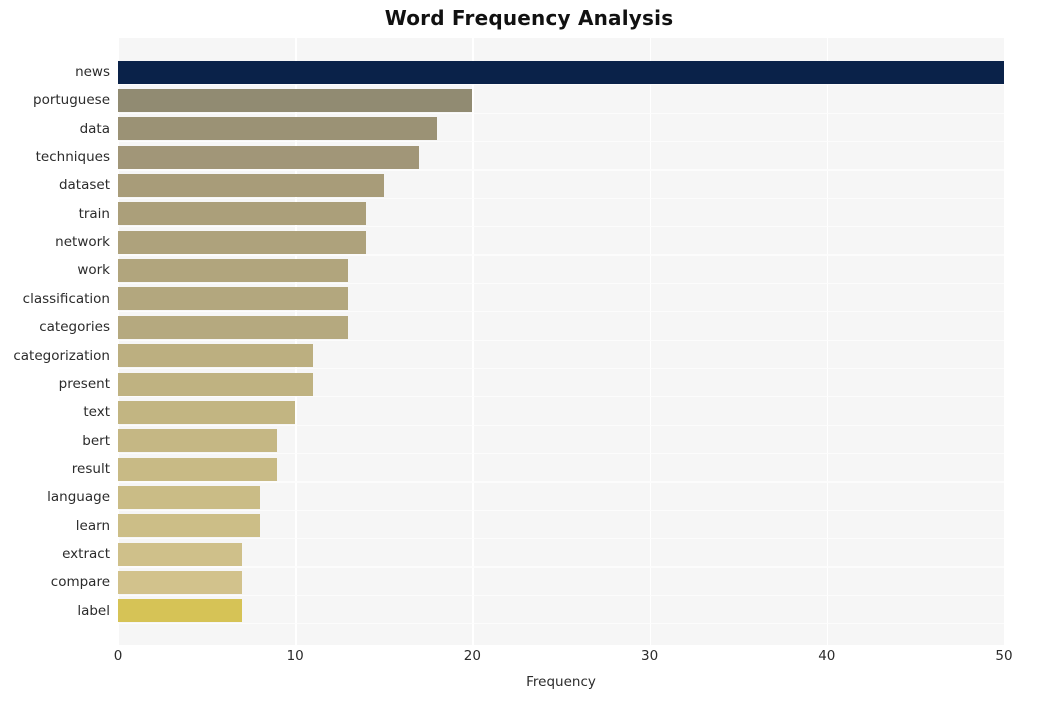 This screenshot has height=701, width=1058. What do you see at coordinates (94, 128) in the screenshot?
I see `y-tick-label-data: data` at bounding box center [94, 128].